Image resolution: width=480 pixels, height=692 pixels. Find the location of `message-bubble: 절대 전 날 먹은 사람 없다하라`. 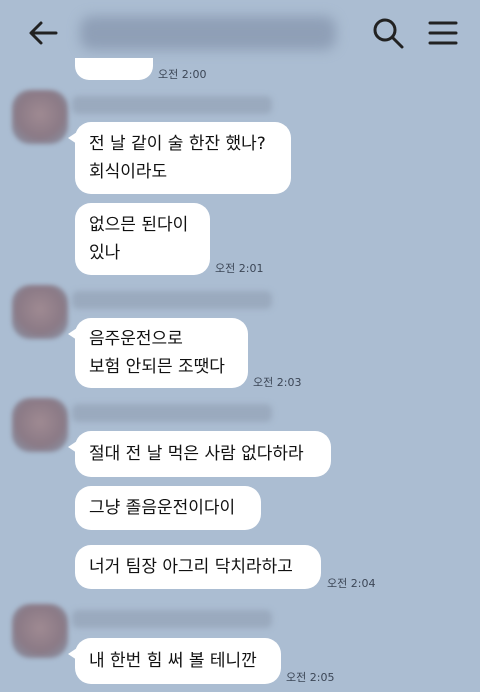

message-bubble: 절대 전 날 먹은 사람 없다하라 is located at coordinates (199, 454).